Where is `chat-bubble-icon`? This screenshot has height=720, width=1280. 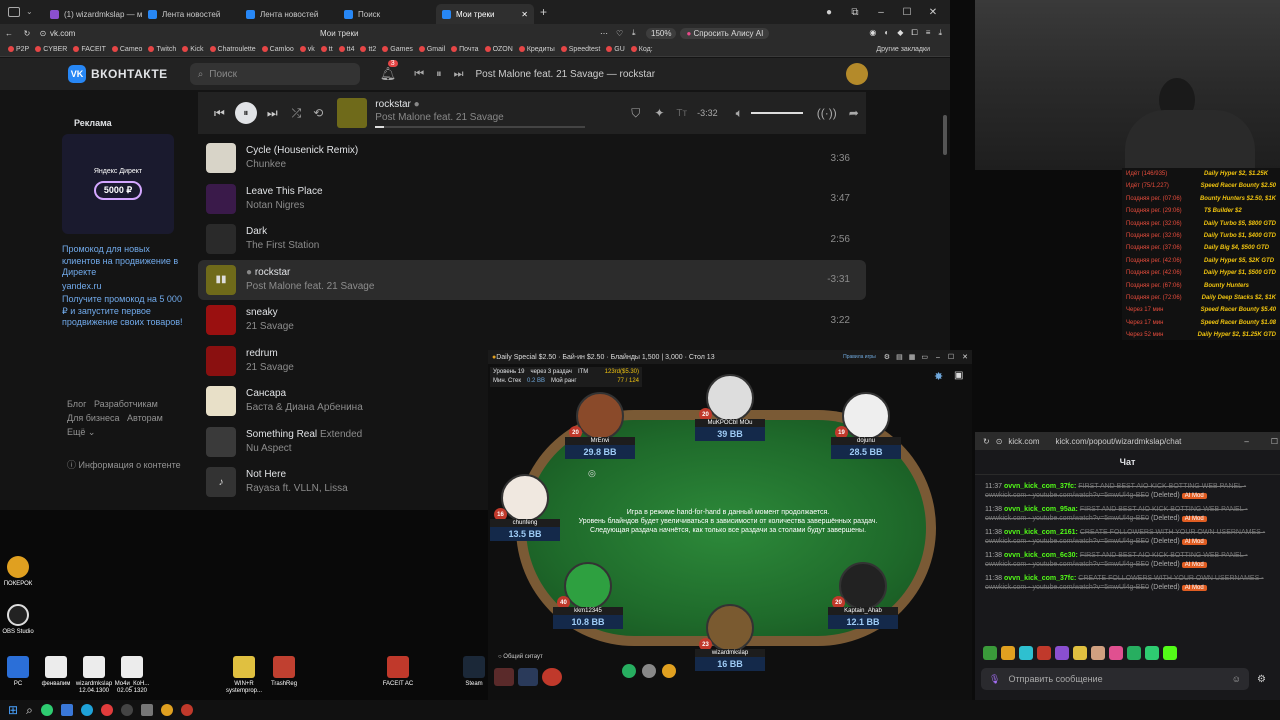
chat-bubble-icon is located at coordinates (649, 671).